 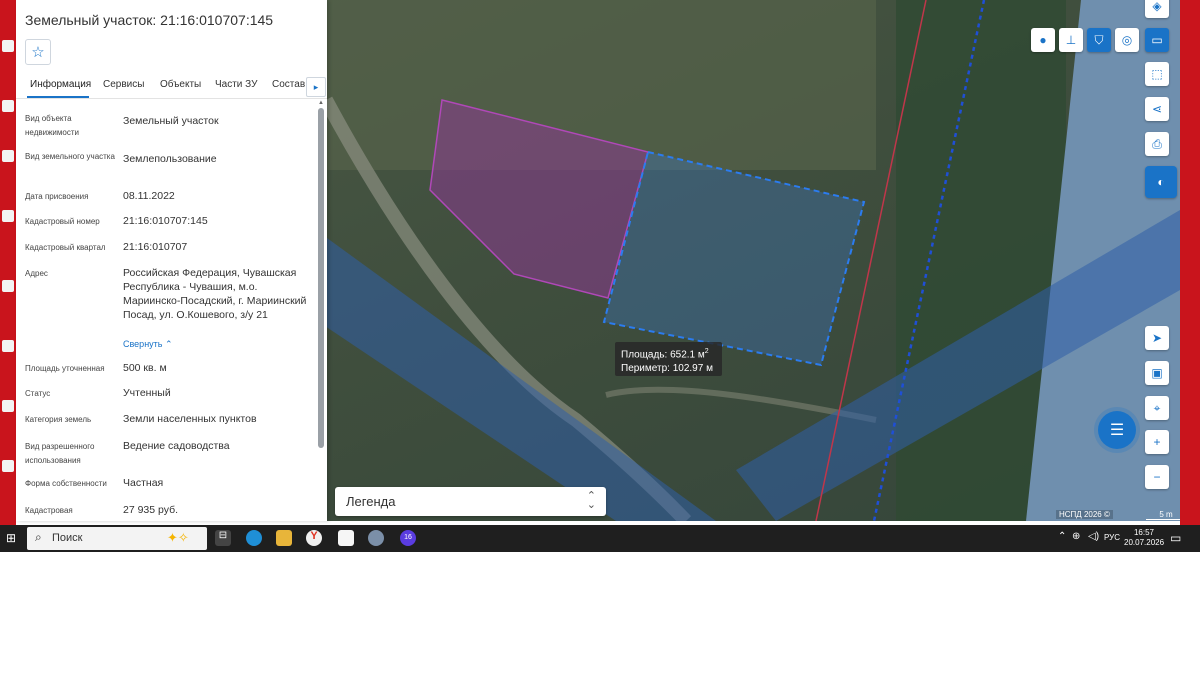 I want to click on messenger-icon: 16, so click(x=408, y=538).